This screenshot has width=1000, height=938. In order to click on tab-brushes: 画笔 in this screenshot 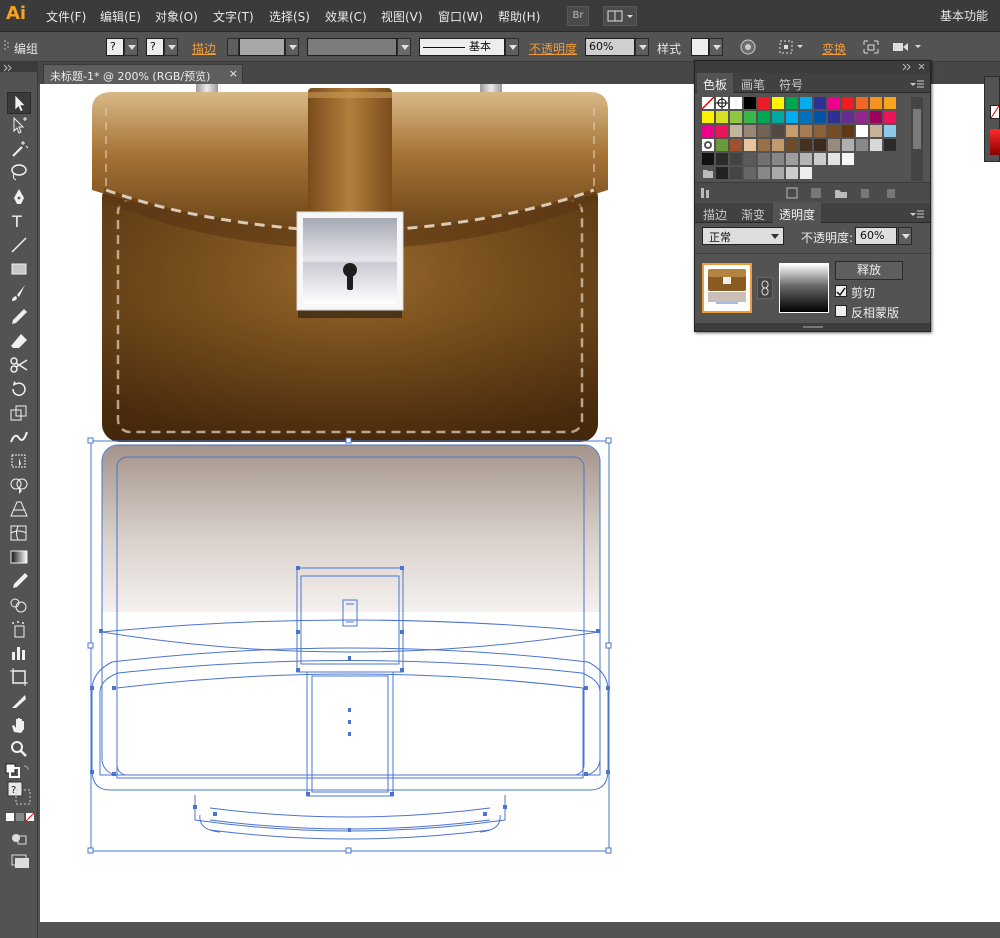, I will do `click(753, 84)`.